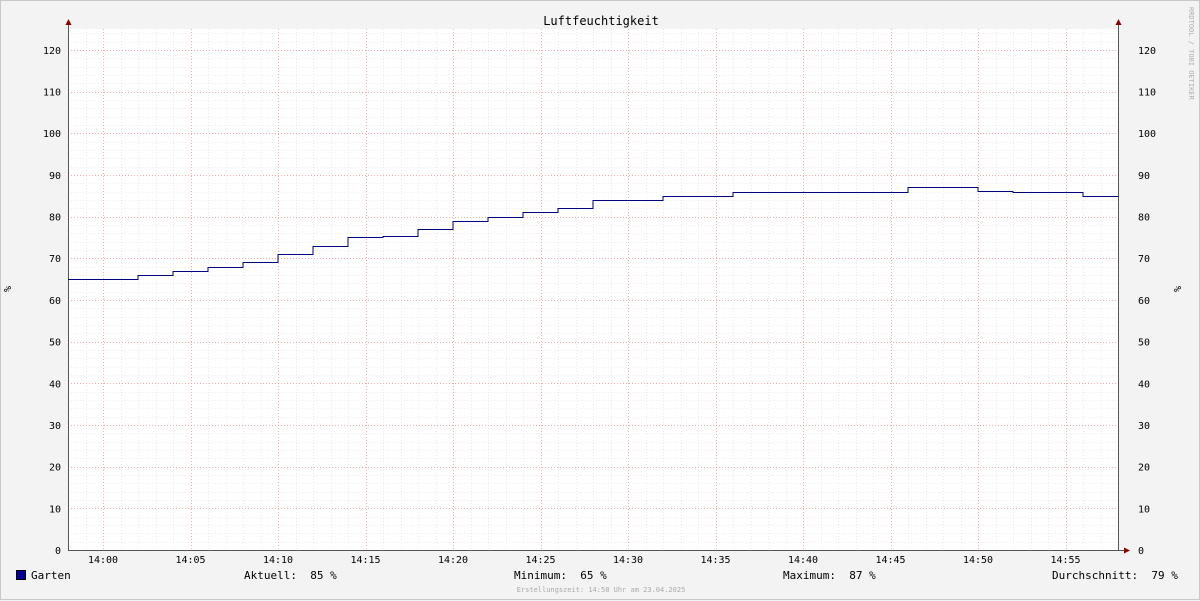 The width and height of the screenshot is (1200, 601). I want to click on x-tick-label: 14:30, so click(628, 560).